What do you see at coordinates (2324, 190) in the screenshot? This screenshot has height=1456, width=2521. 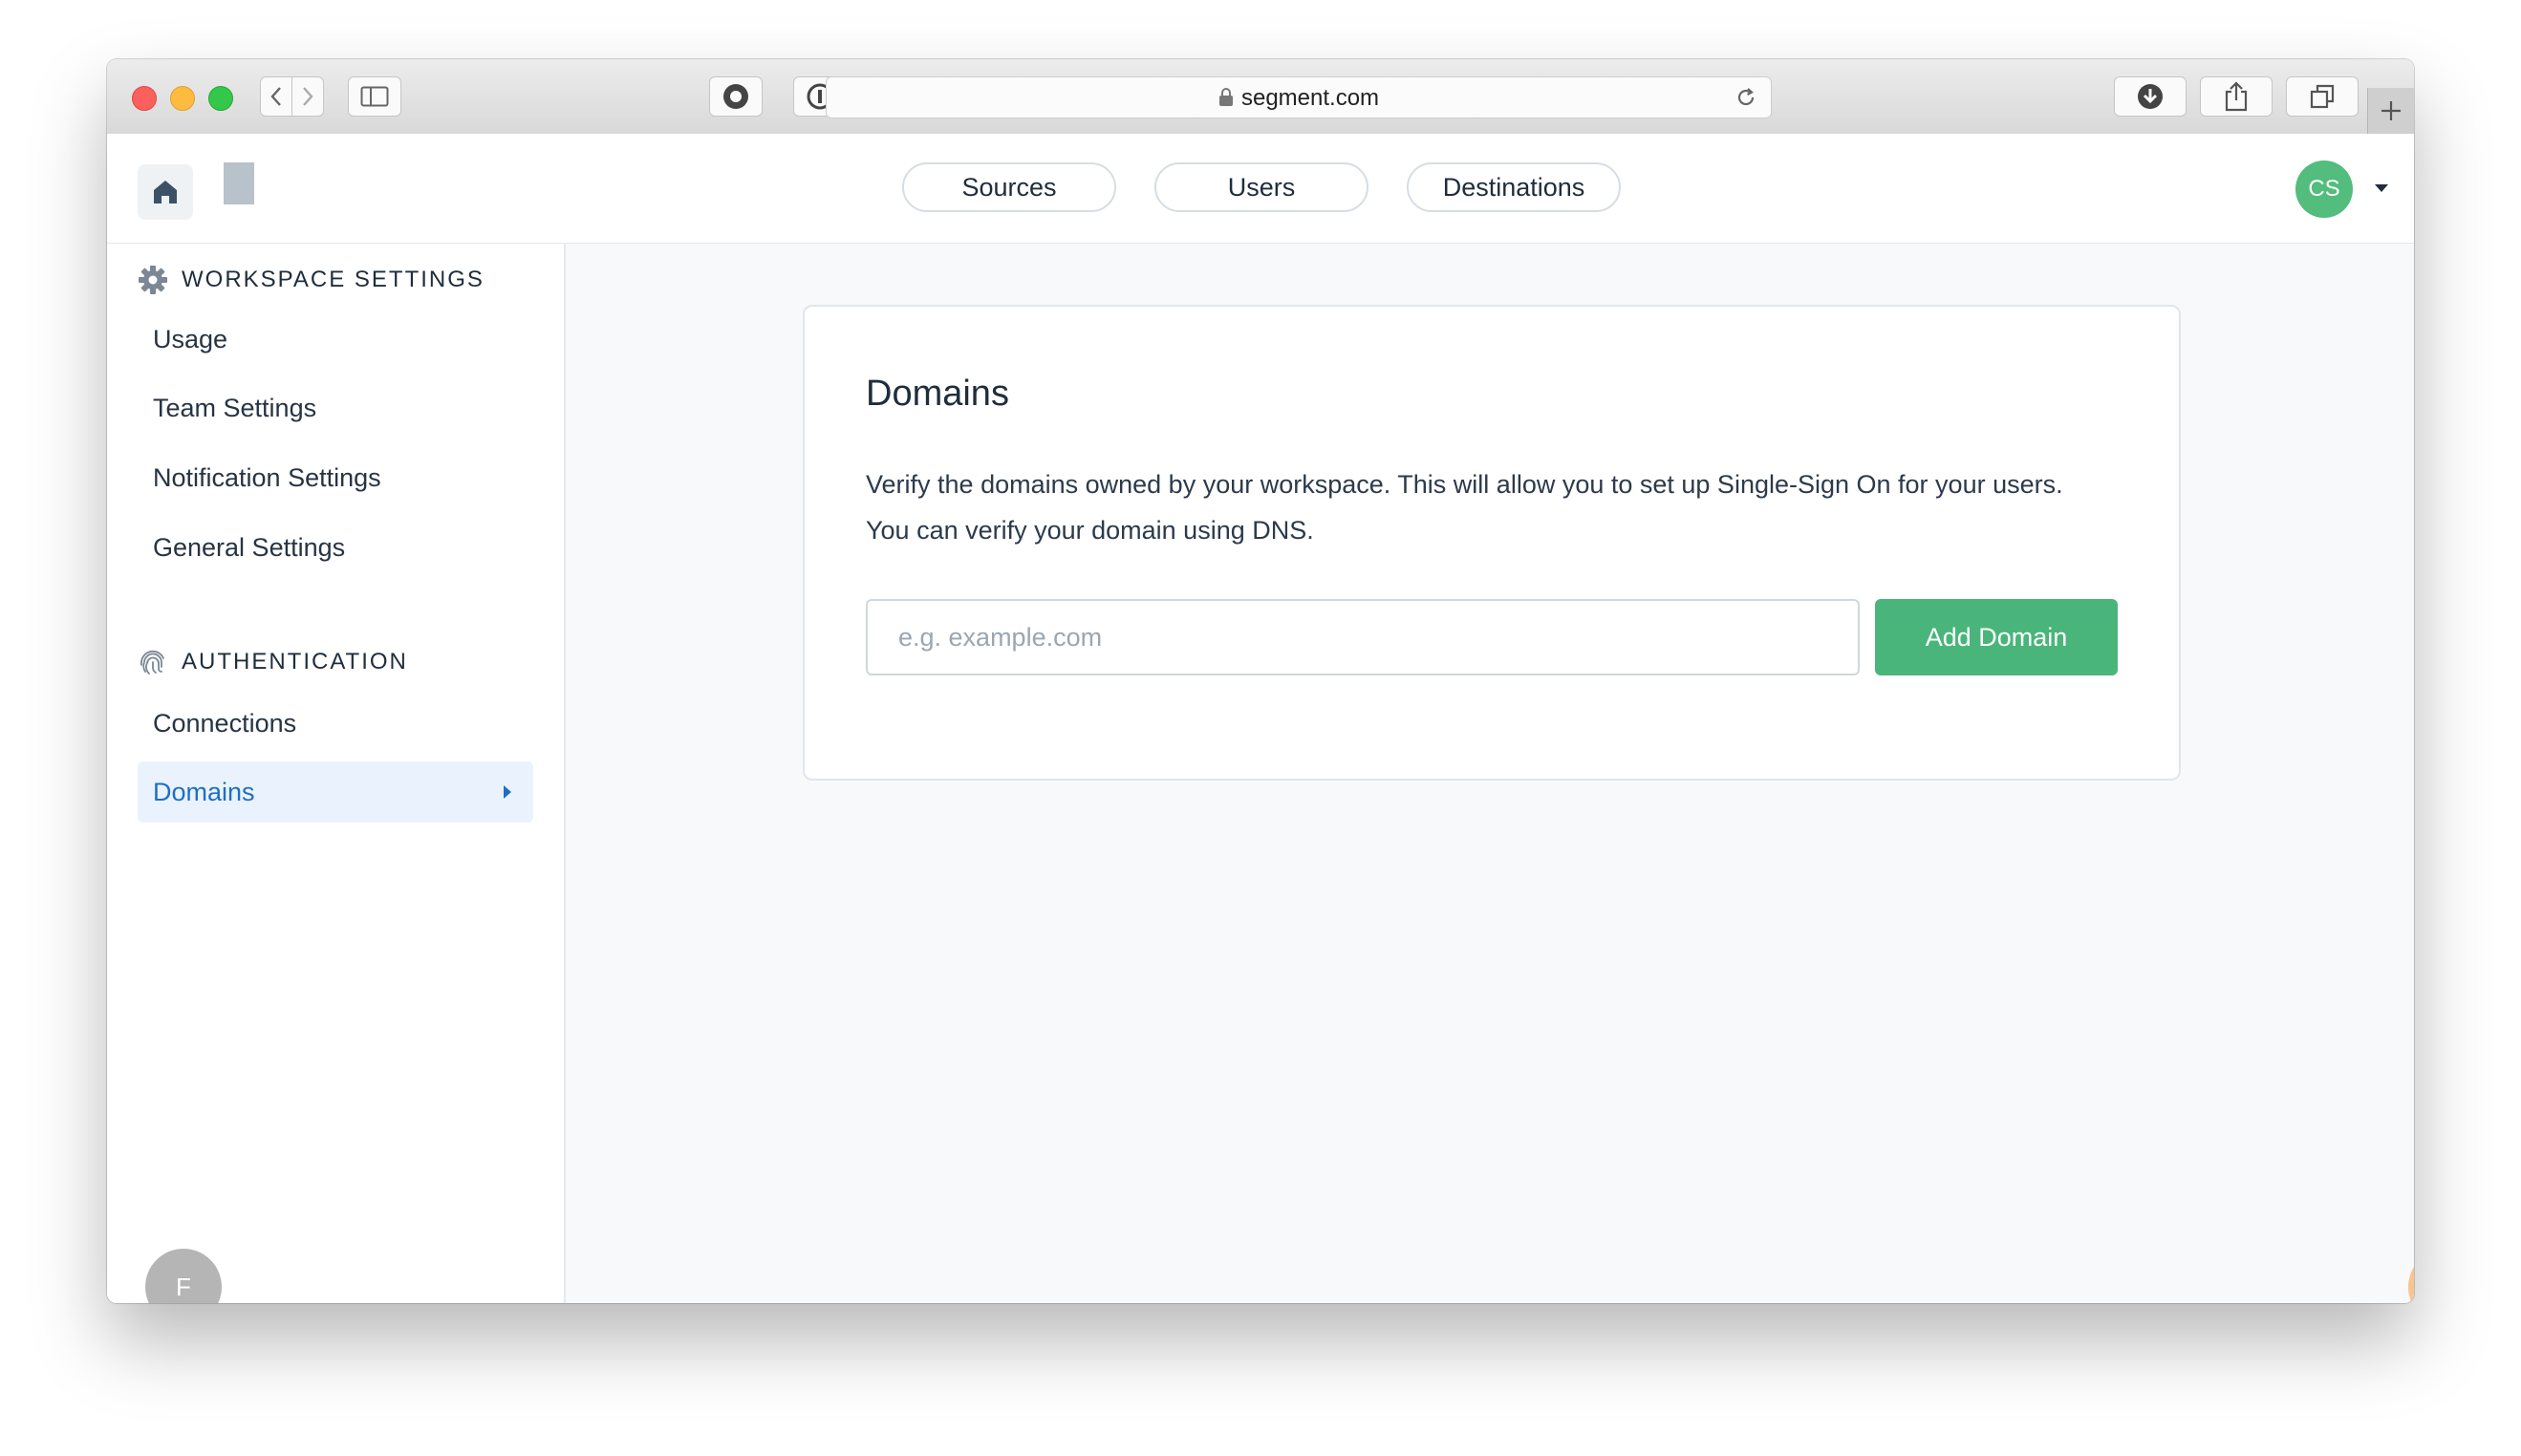 I see `user-avatar: CS` at bounding box center [2324, 190].